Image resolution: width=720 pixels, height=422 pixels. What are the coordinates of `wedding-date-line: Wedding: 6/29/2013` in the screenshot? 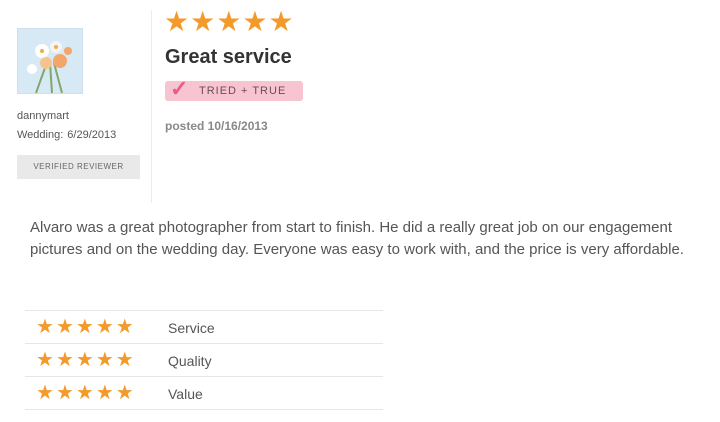 It's located at (82, 135).